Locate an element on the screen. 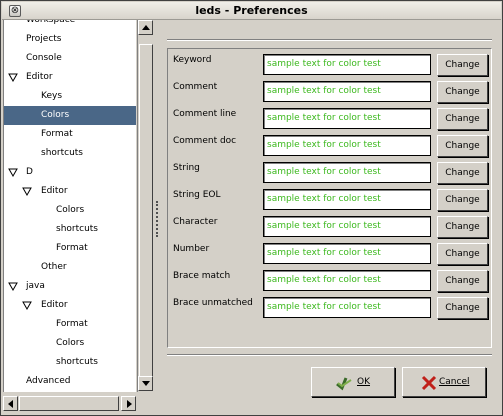 This screenshot has width=503, height=416. scroll-thumb is located at coordinates (146, 213).